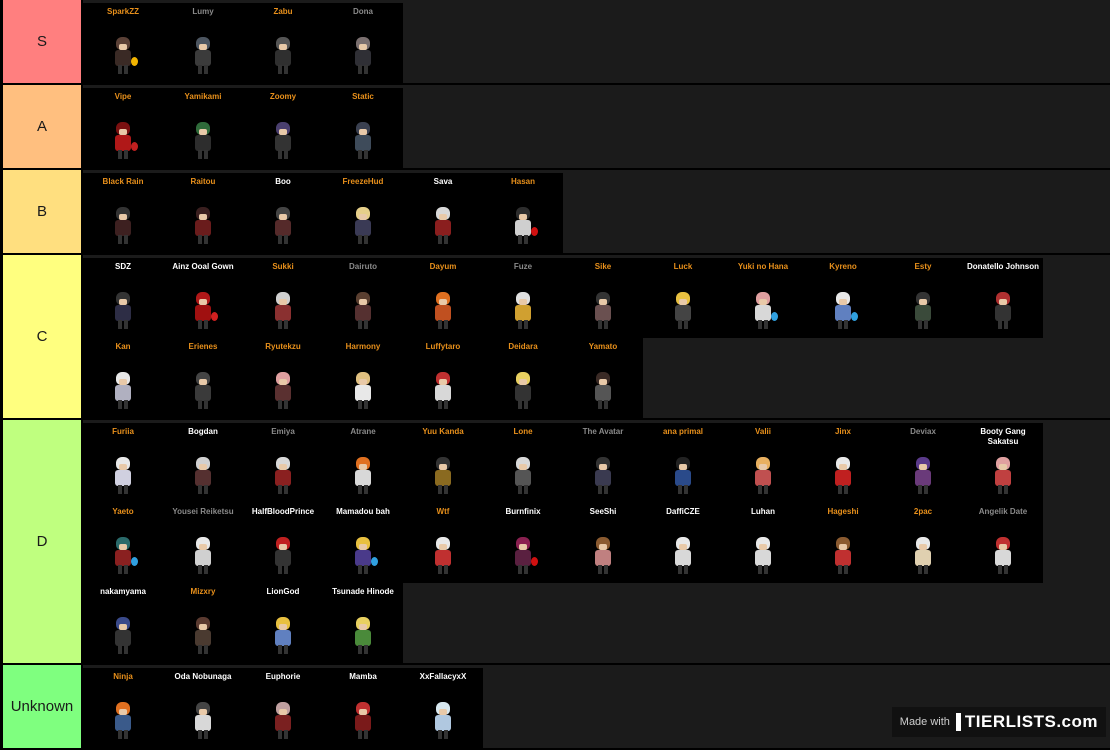 This screenshot has width=1110, height=750. Describe the element at coordinates (443, 463) in the screenshot. I see `tier-item-card: Yuu Kanda` at that location.